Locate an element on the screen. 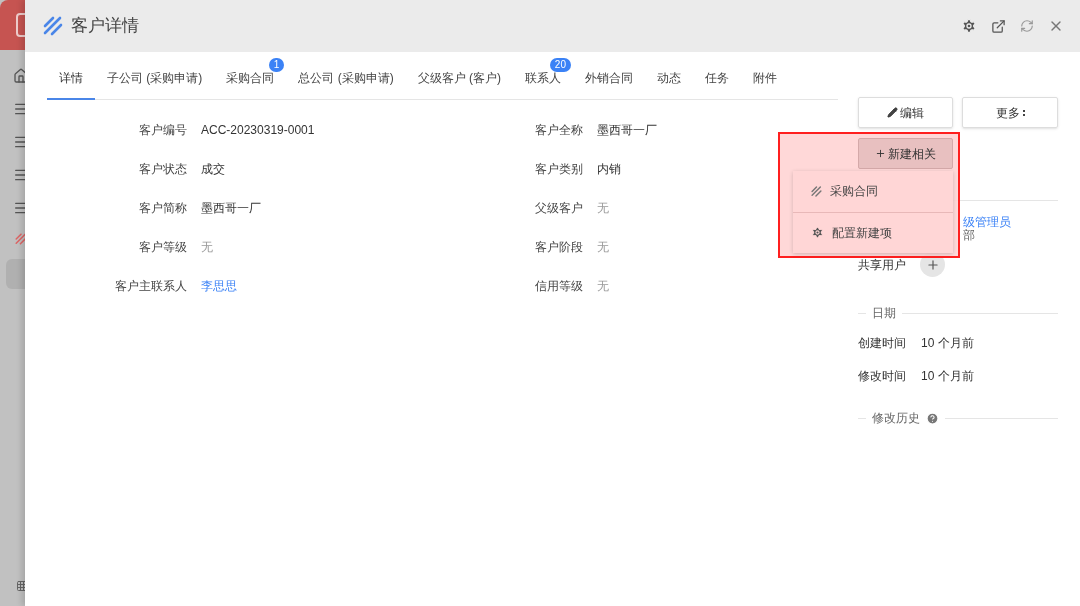 Image resolution: width=1080 pixels, height=606 pixels. tab: 详情 is located at coordinates (71, 78).